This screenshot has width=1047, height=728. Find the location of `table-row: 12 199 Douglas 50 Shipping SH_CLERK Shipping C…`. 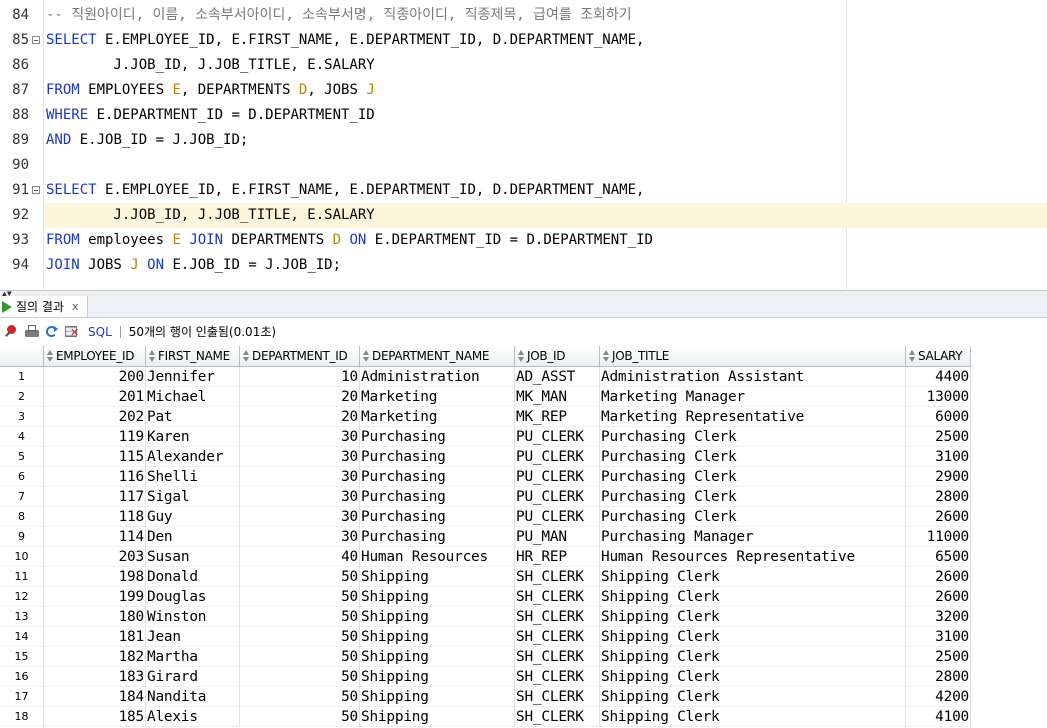

table-row: 12 199 Douglas 50 Shipping SH_CLERK Shipping C… is located at coordinates (486, 597).